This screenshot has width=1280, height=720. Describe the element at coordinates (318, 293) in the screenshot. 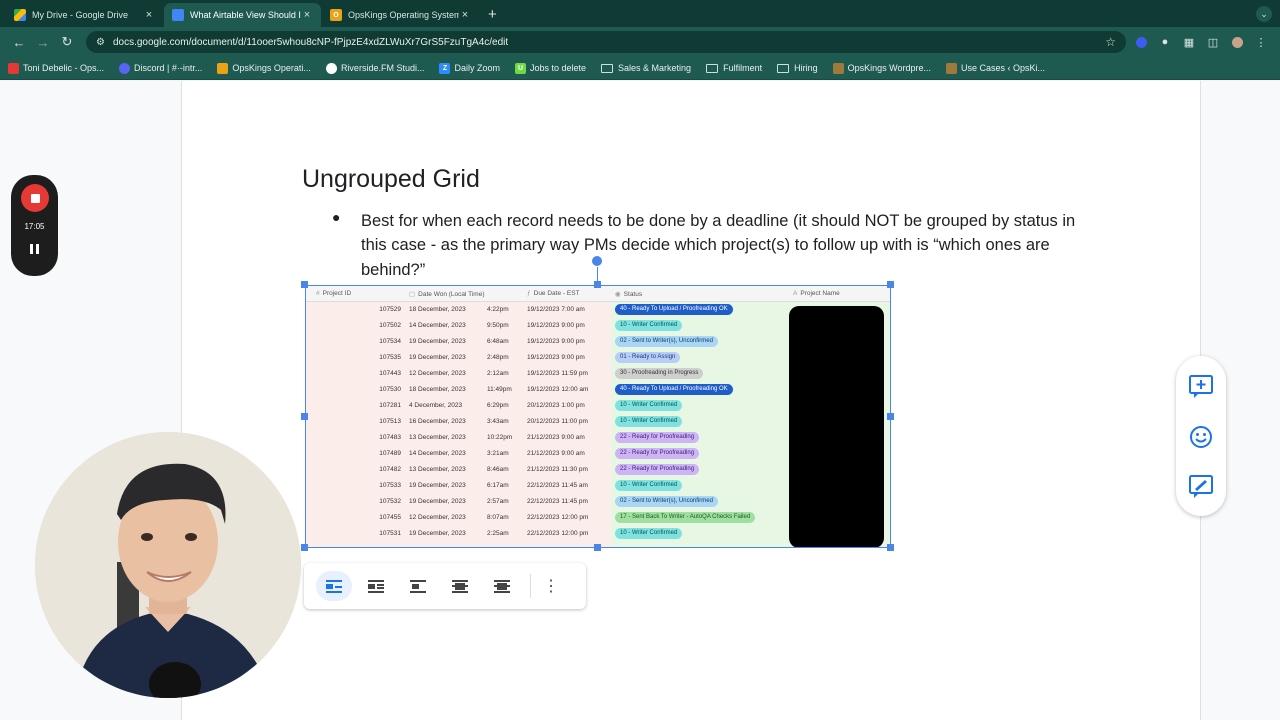

I see `hash-icon: #` at that location.